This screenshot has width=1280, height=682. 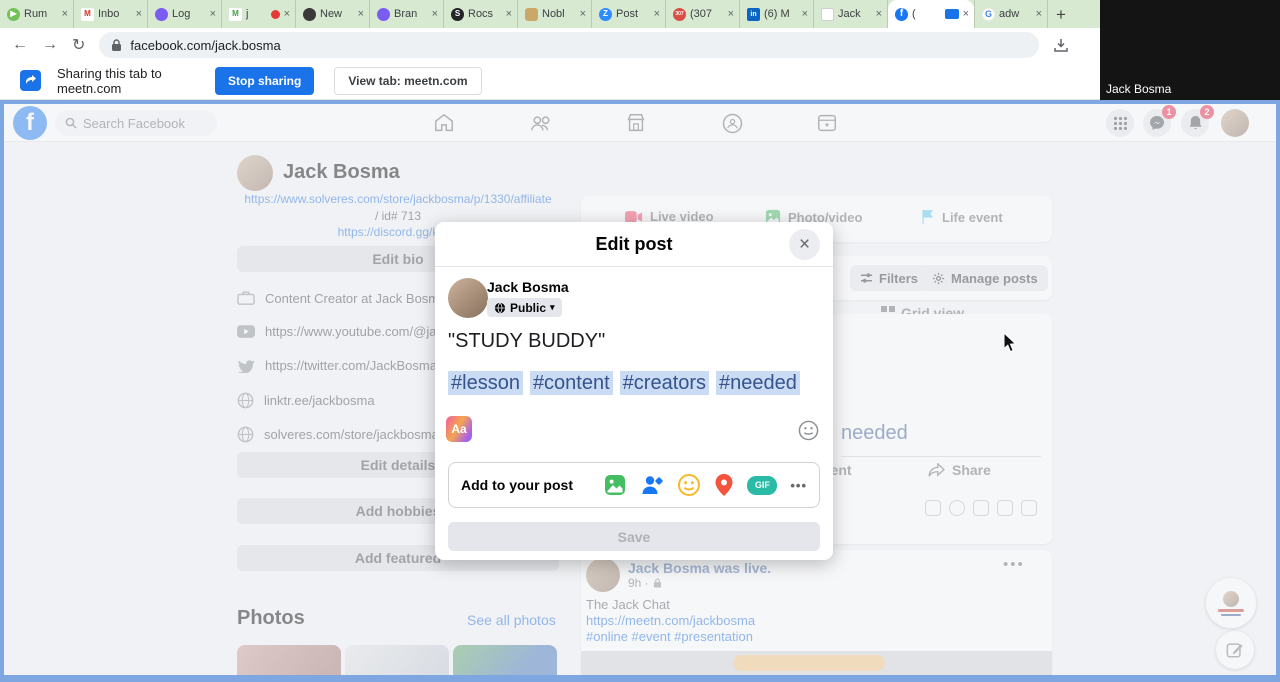 What do you see at coordinates (851, 14) in the screenshot?
I see `tab-jack: Jack ×` at bounding box center [851, 14].